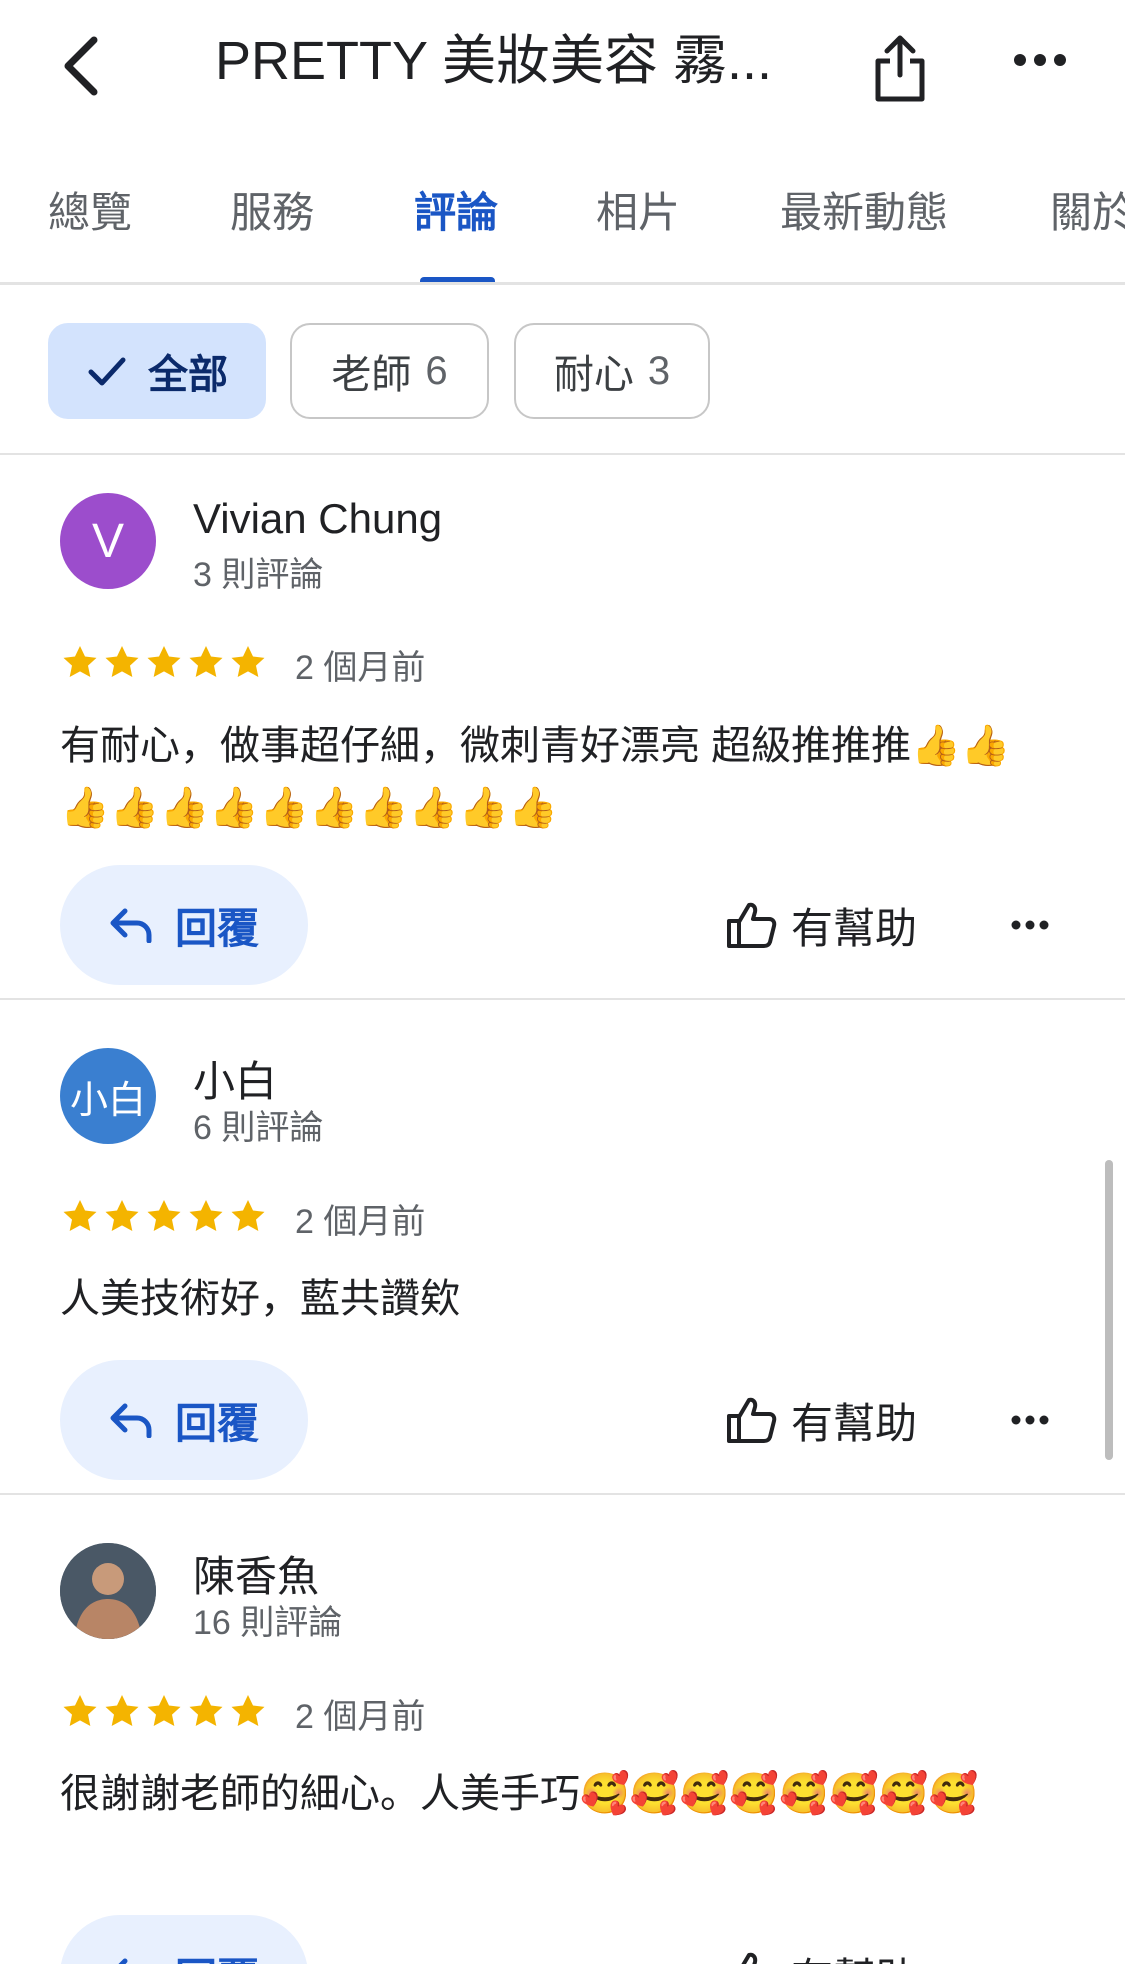 The width and height of the screenshot is (1125, 1964). Describe the element at coordinates (456, 211) in the screenshot. I see `tab-reviews: 評論` at that location.